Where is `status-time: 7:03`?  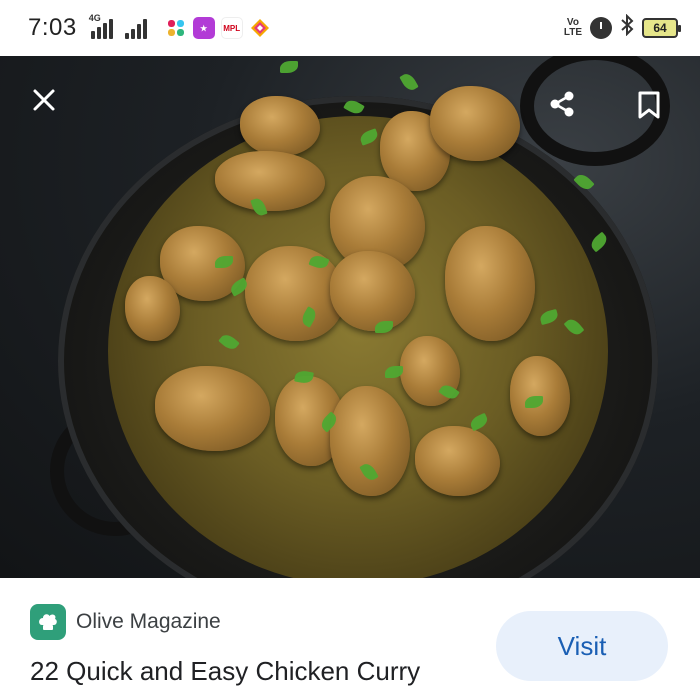 status-time: 7:03 is located at coordinates (52, 27).